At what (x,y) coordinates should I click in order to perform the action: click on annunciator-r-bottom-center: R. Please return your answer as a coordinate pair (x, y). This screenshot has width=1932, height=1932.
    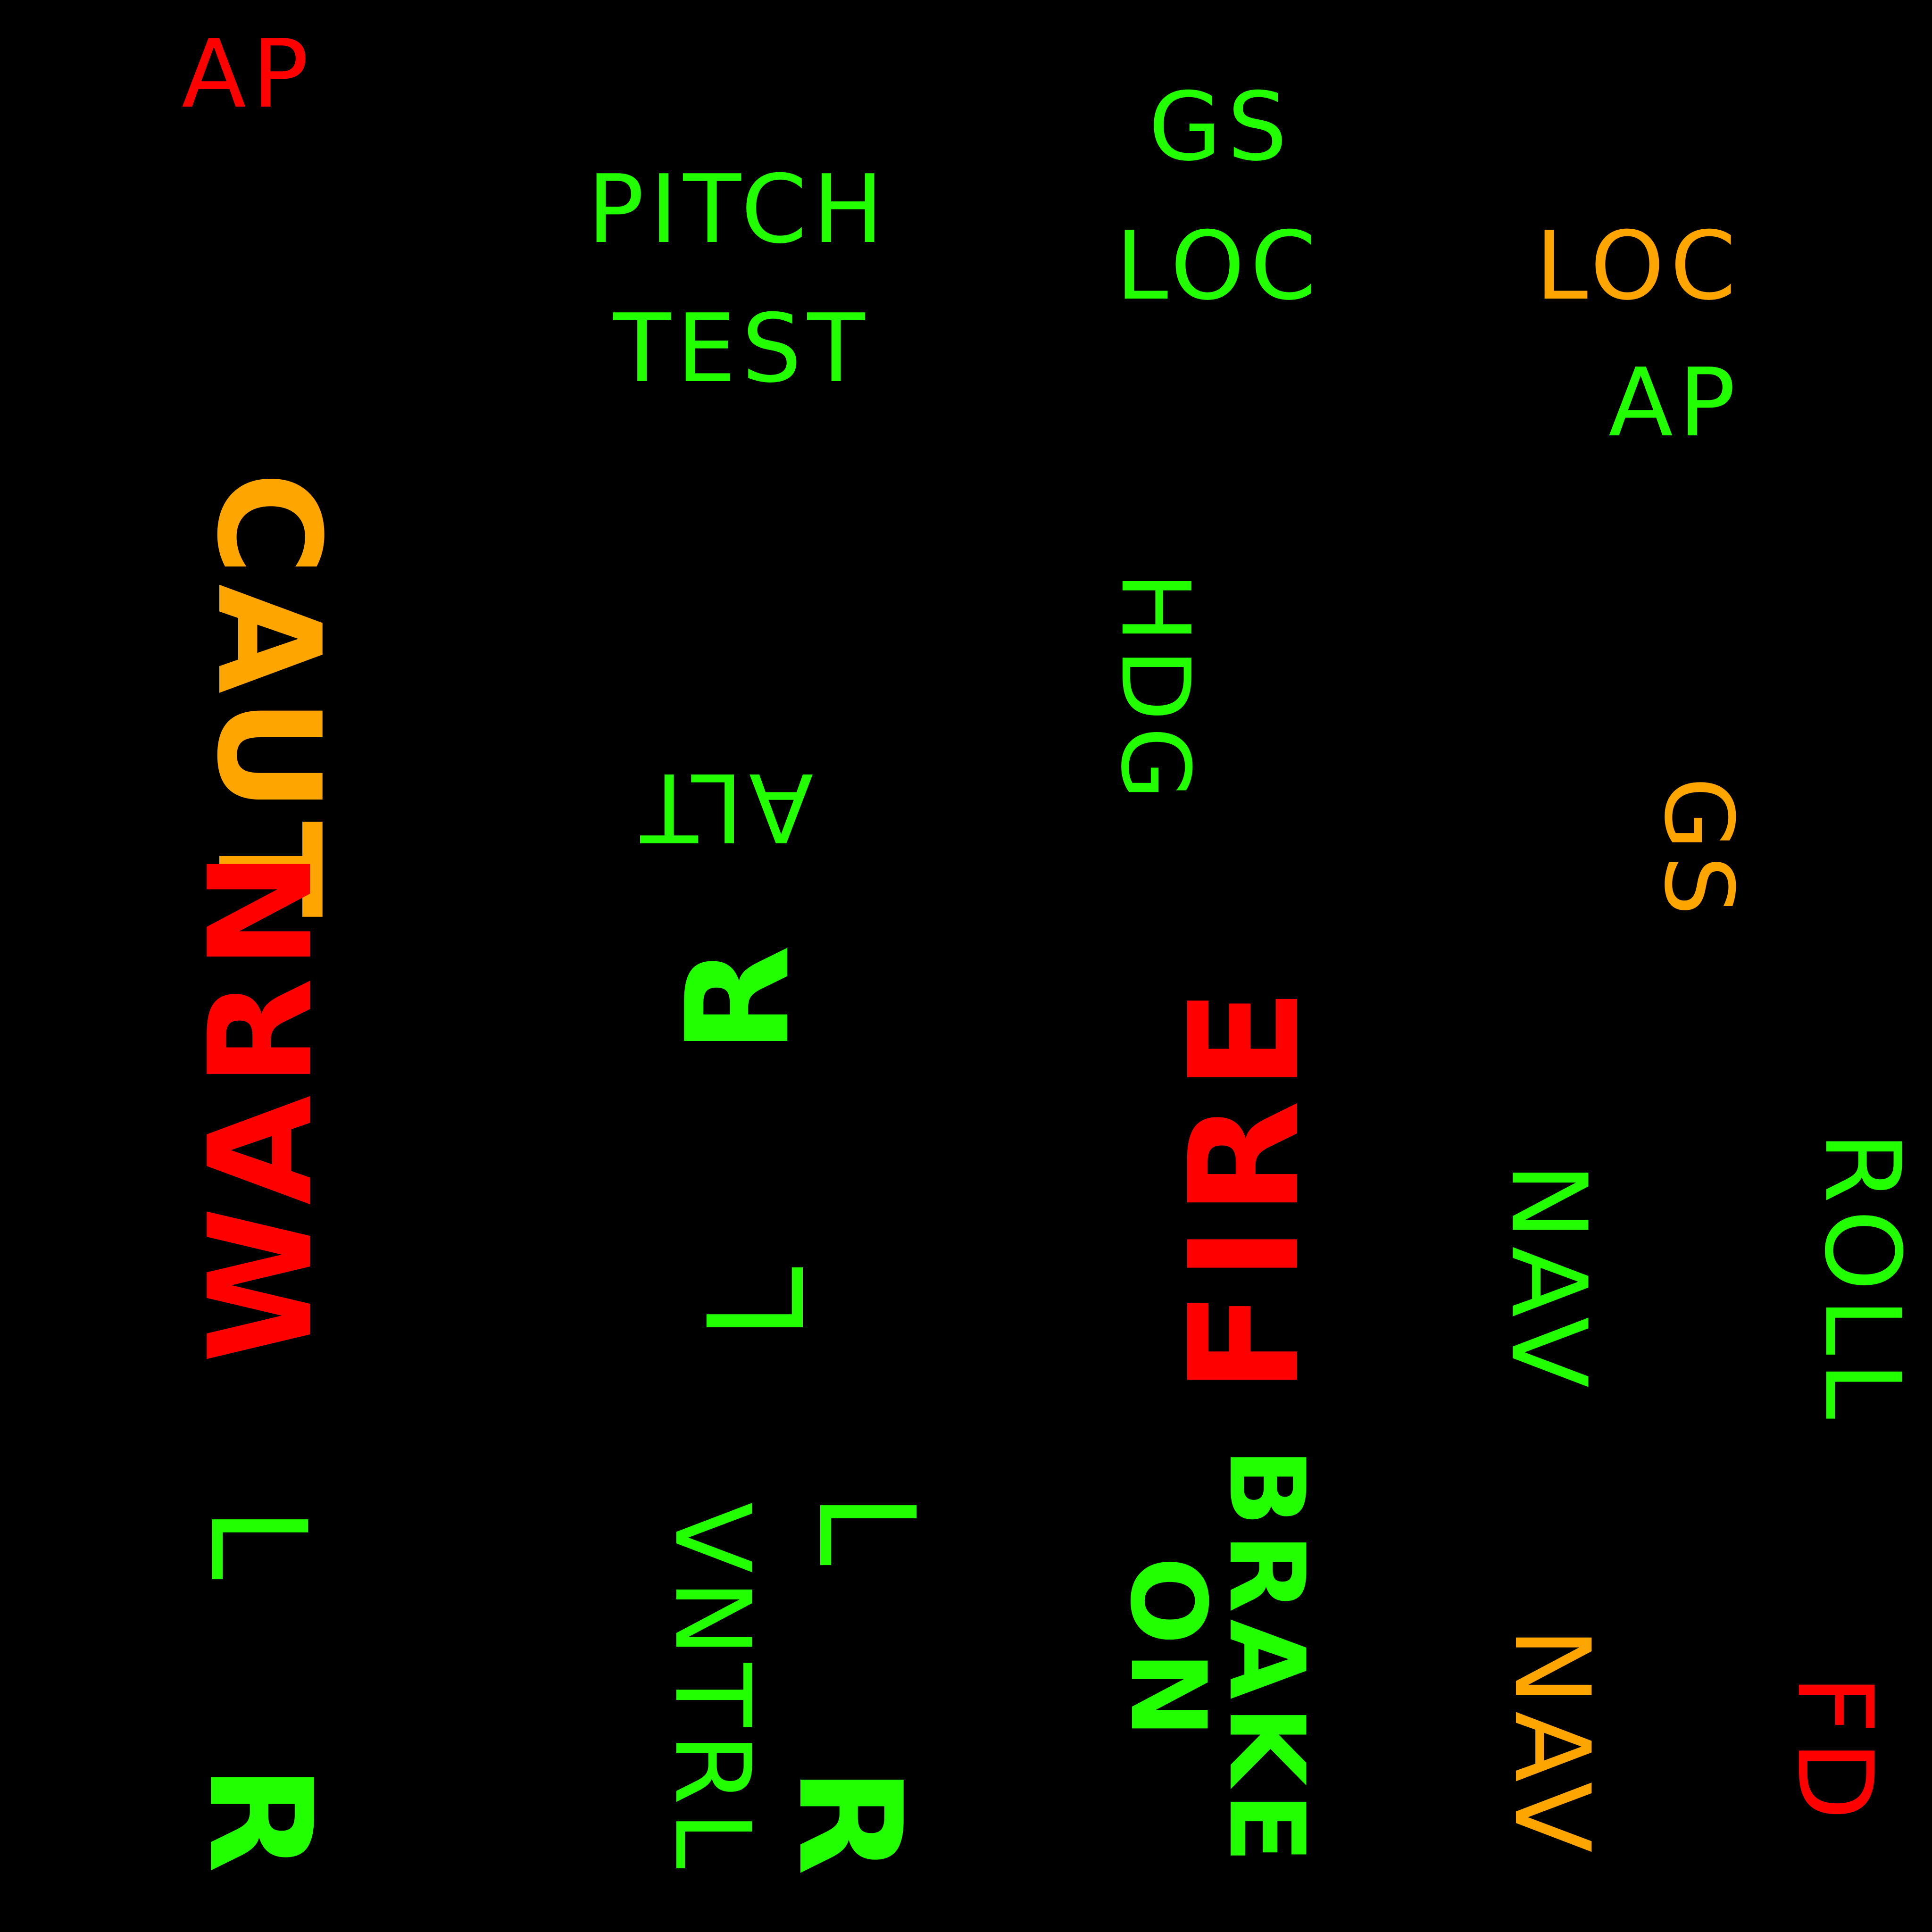
    Looking at the image, I should click on (850, 1825).